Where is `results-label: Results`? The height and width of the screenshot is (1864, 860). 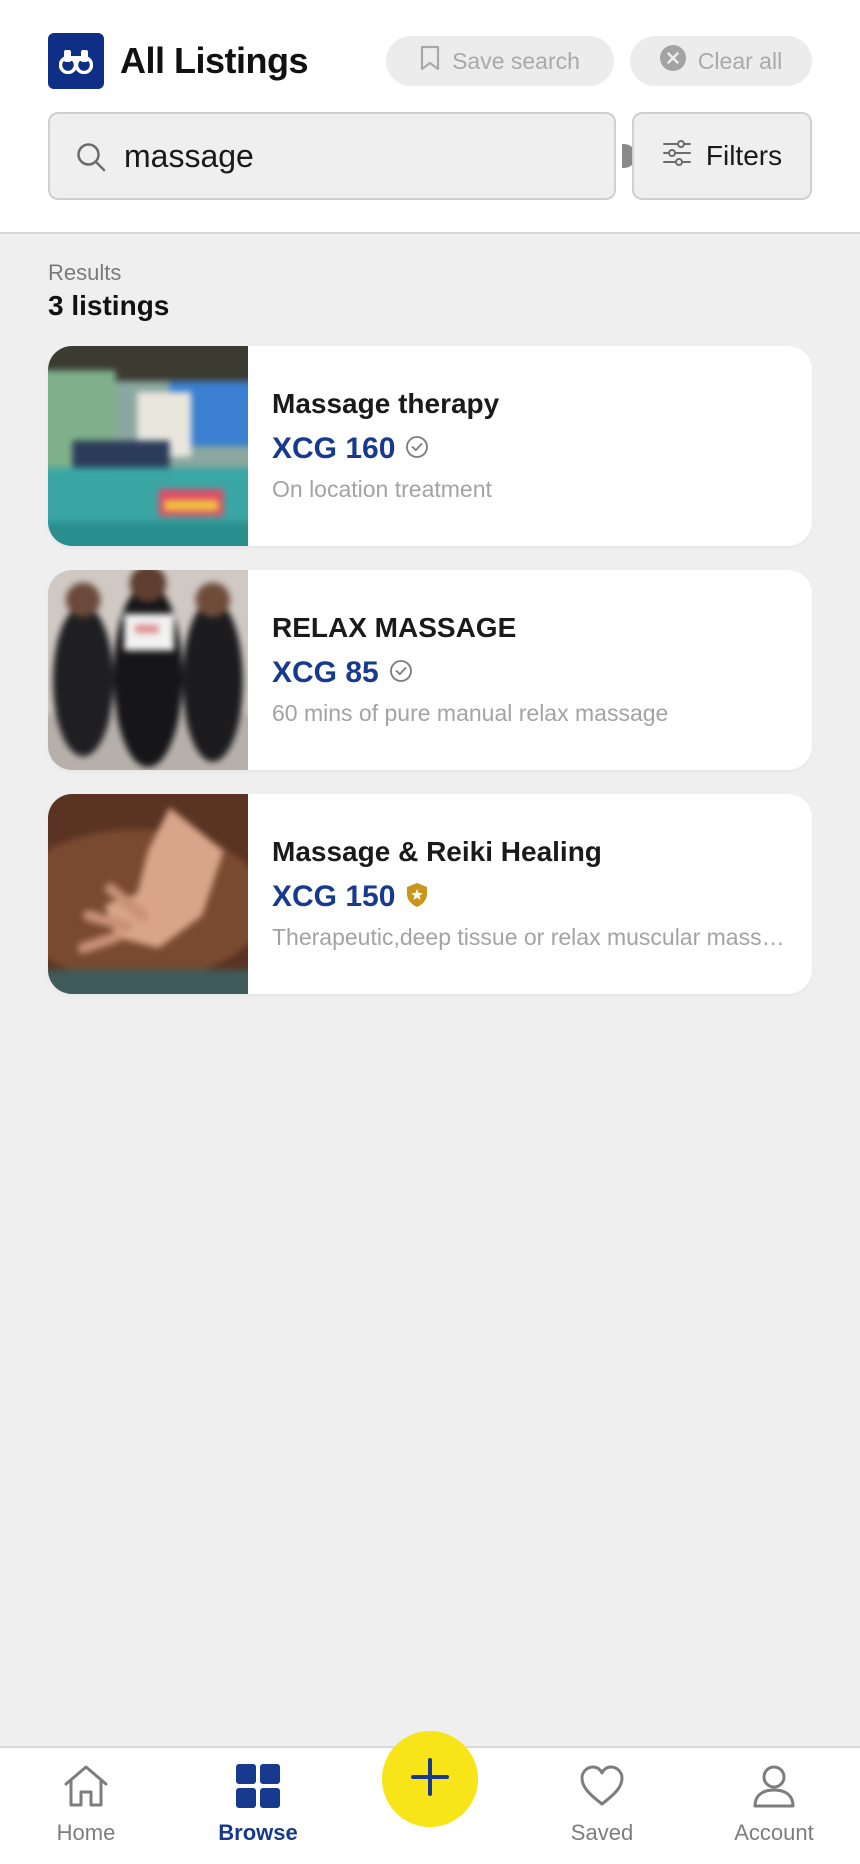
results-label: Results is located at coordinates (85, 272).